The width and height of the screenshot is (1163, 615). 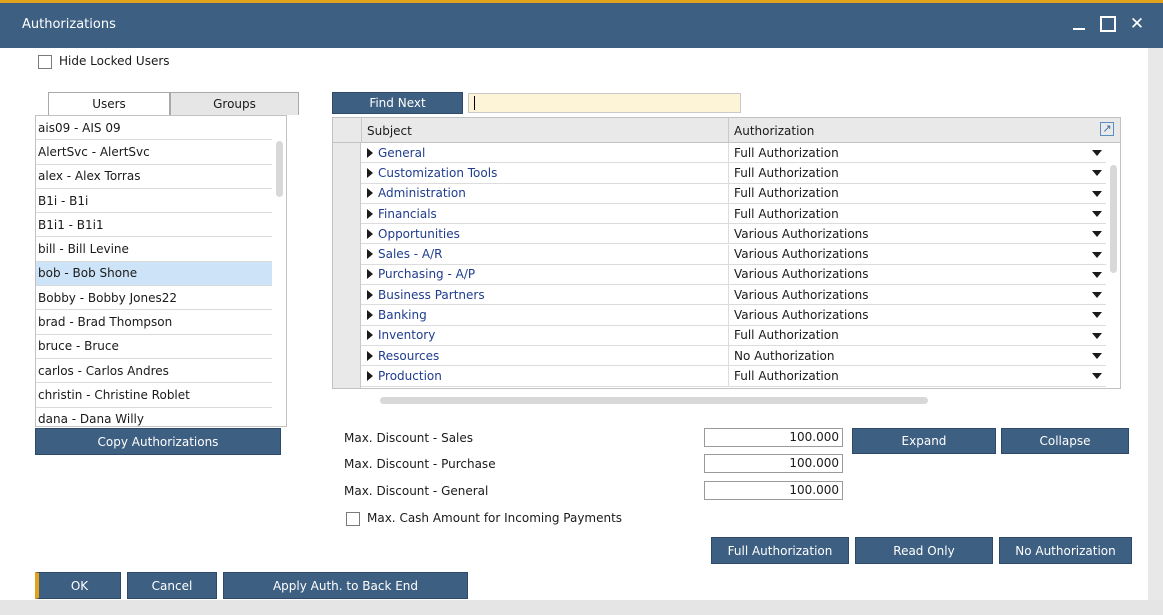 What do you see at coordinates (544, 355) in the screenshot?
I see `subject-cell: Resources` at bounding box center [544, 355].